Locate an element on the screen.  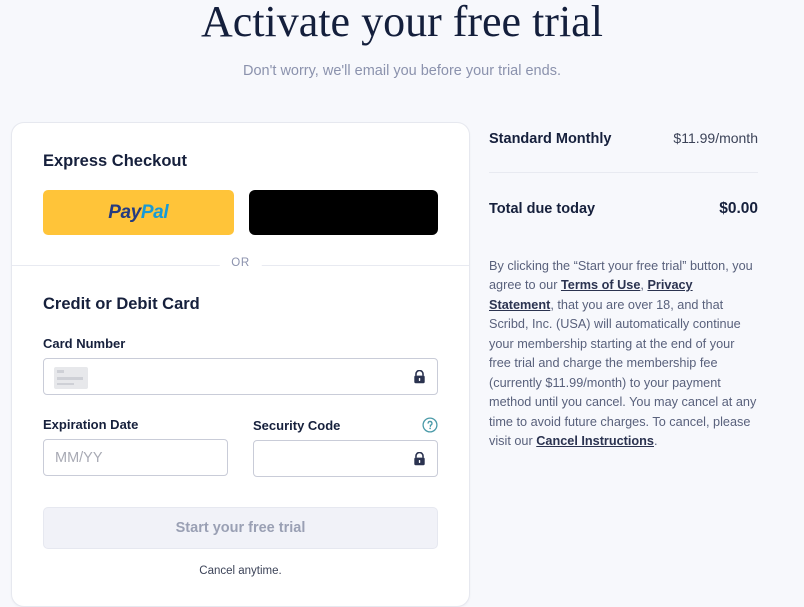
security-code-label-row: Security Code is located at coordinates (345, 428).